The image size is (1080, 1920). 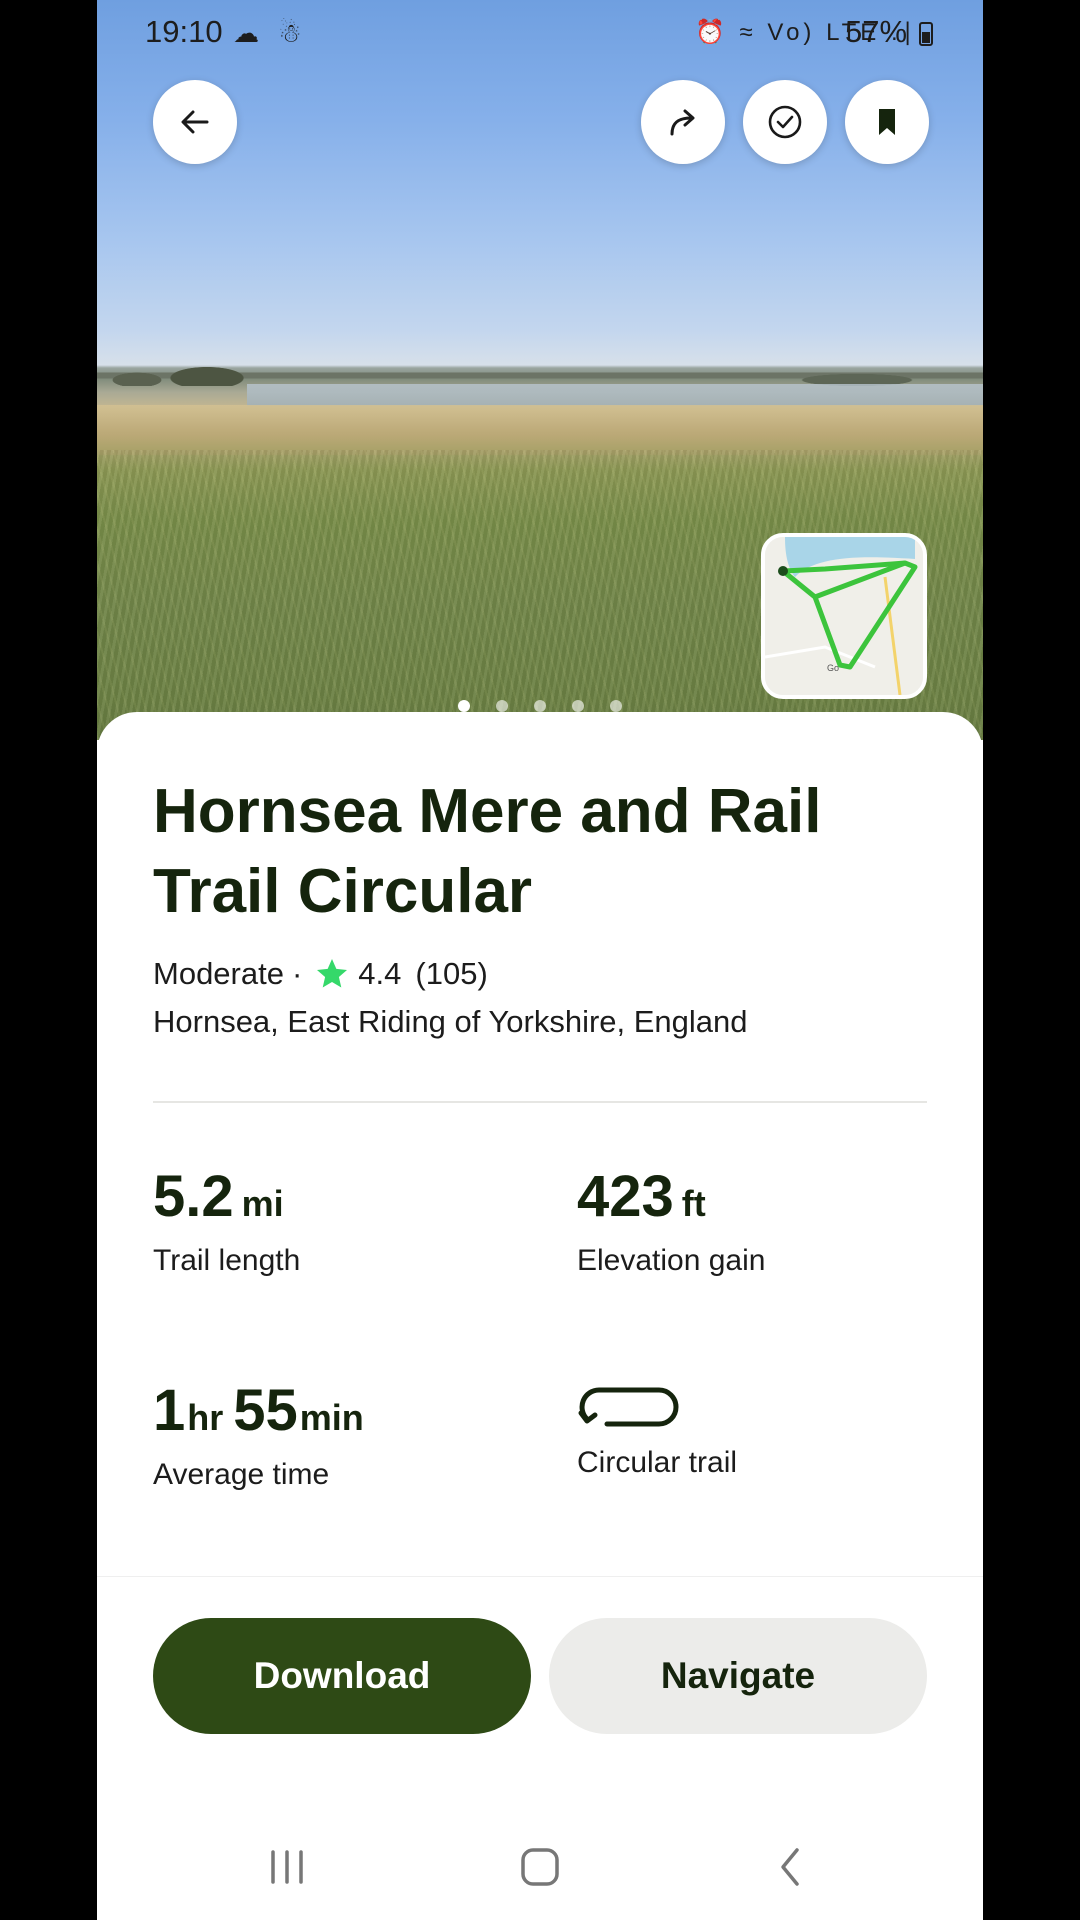 What do you see at coordinates (657, 1462) in the screenshot?
I see `route-type-label: Circular trail` at bounding box center [657, 1462].